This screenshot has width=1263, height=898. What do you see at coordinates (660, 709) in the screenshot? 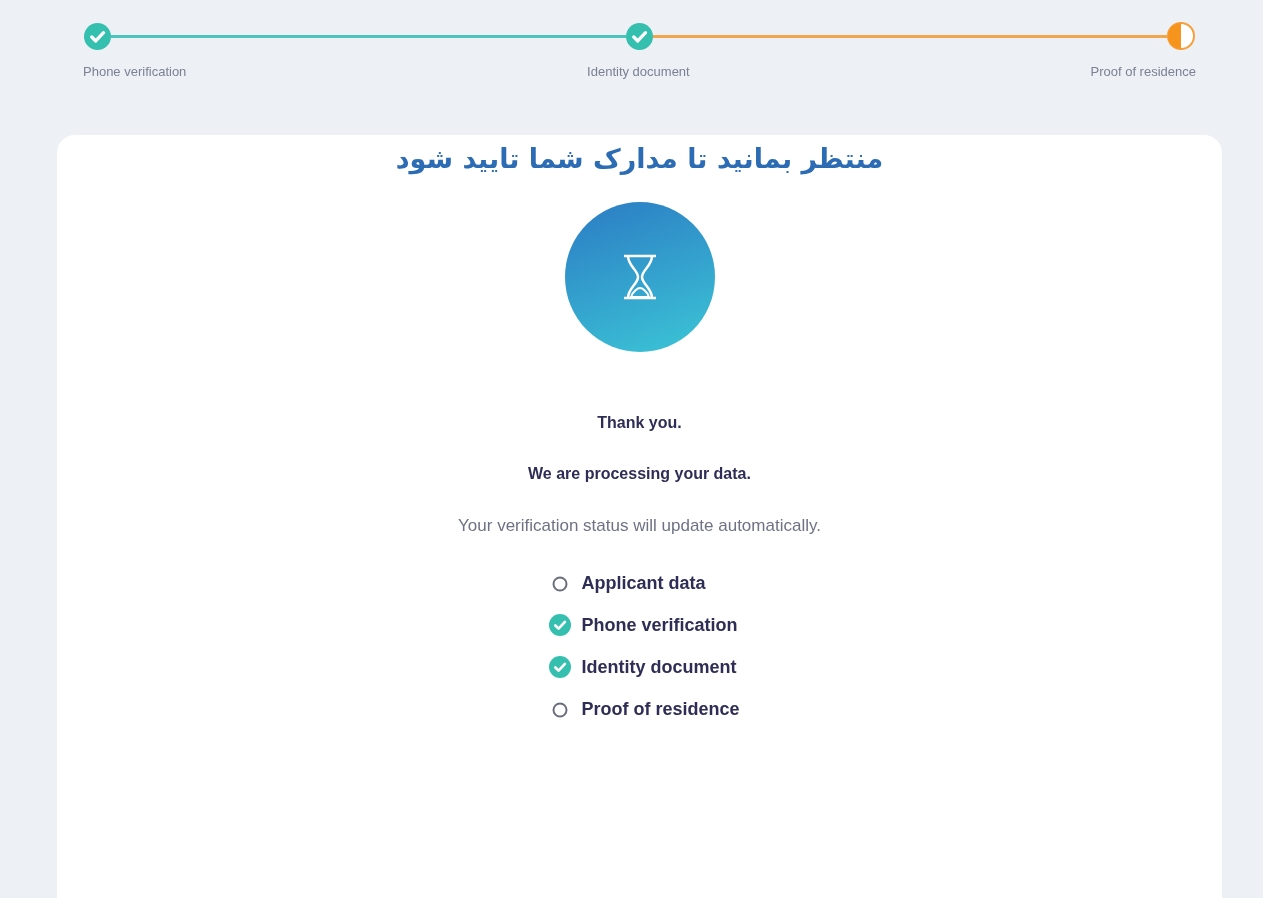
I see `checklist-label: Proof of residence` at bounding box center [660, 709].